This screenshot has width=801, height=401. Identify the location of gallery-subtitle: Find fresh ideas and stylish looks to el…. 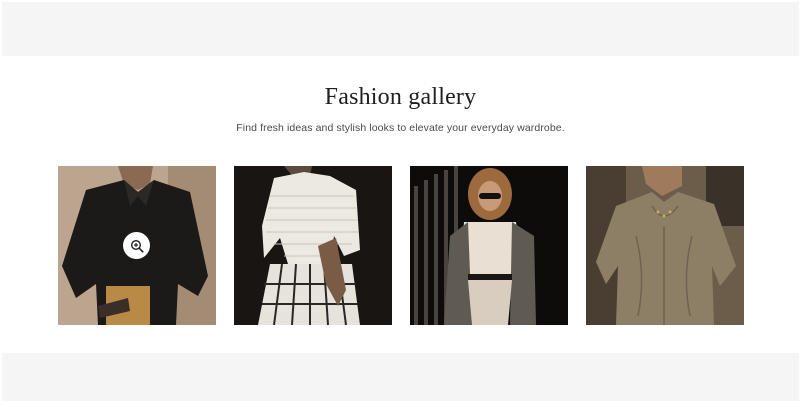
(400, 128).